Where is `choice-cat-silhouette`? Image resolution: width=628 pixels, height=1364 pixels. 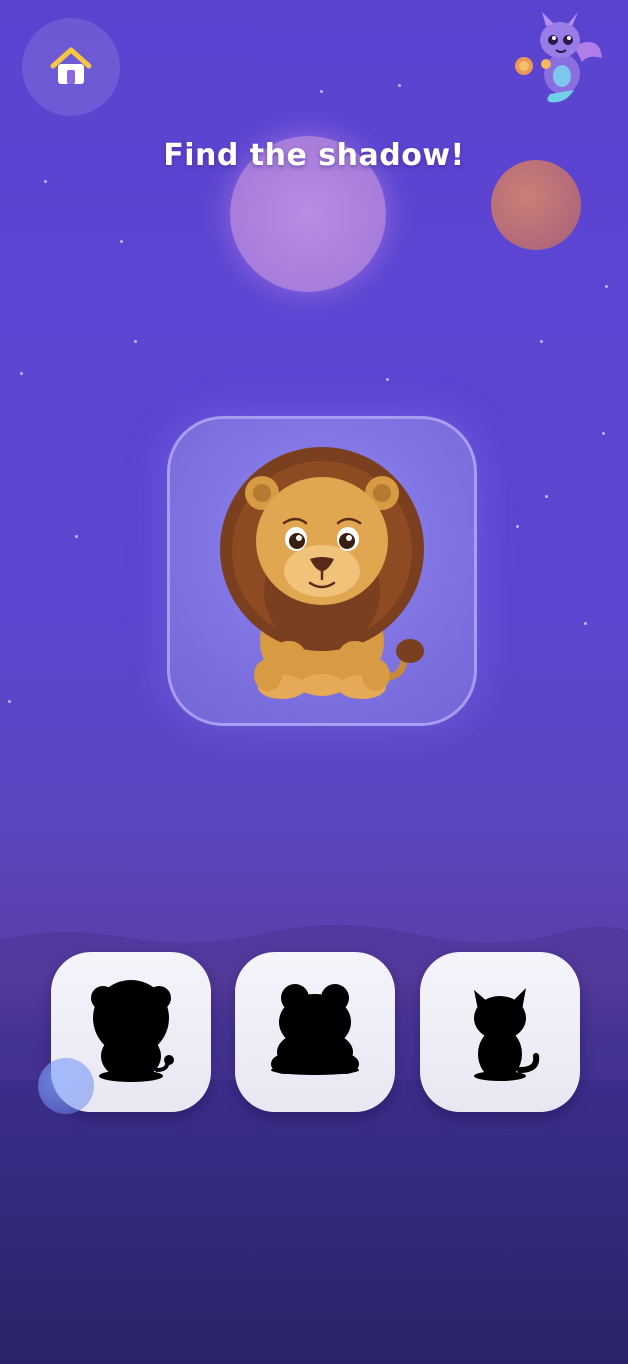
choice-cat-silhouette is located at coordinates (500, 1032).